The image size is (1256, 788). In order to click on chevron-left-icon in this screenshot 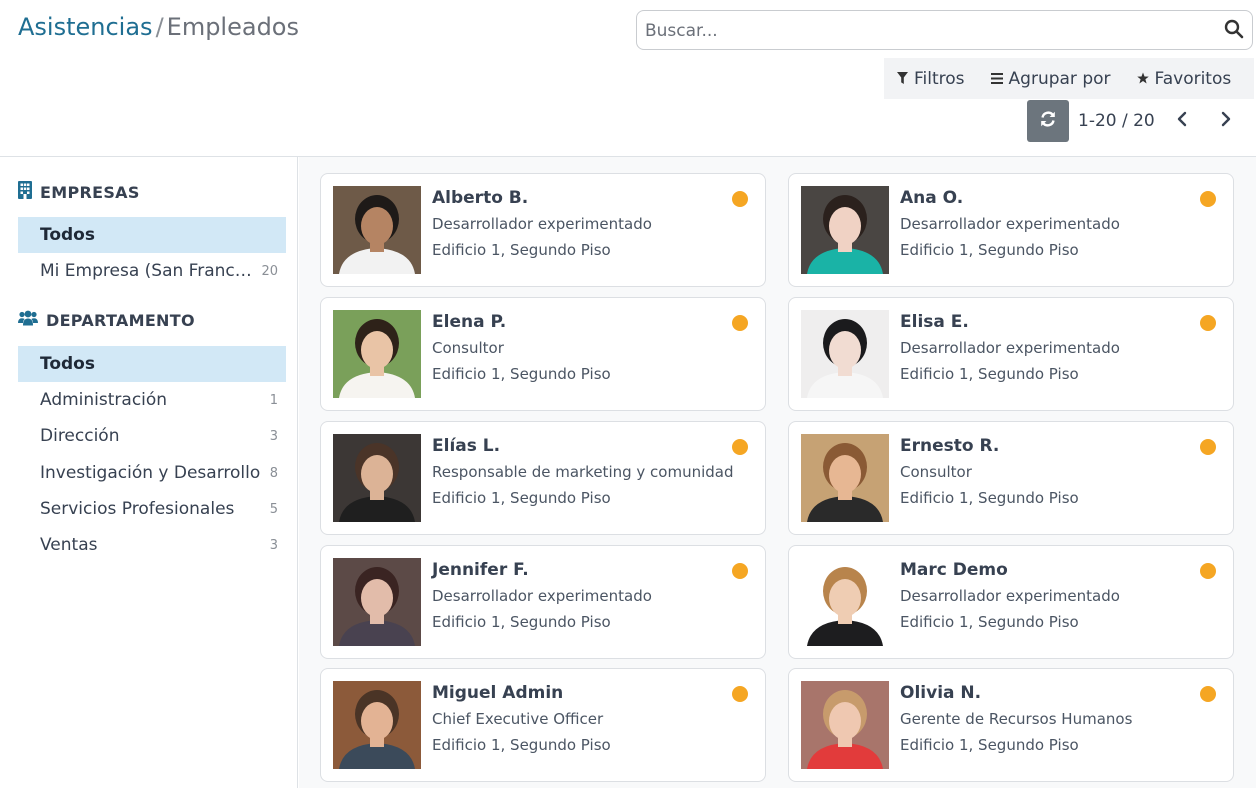, I will do `click(1182, 121)`.